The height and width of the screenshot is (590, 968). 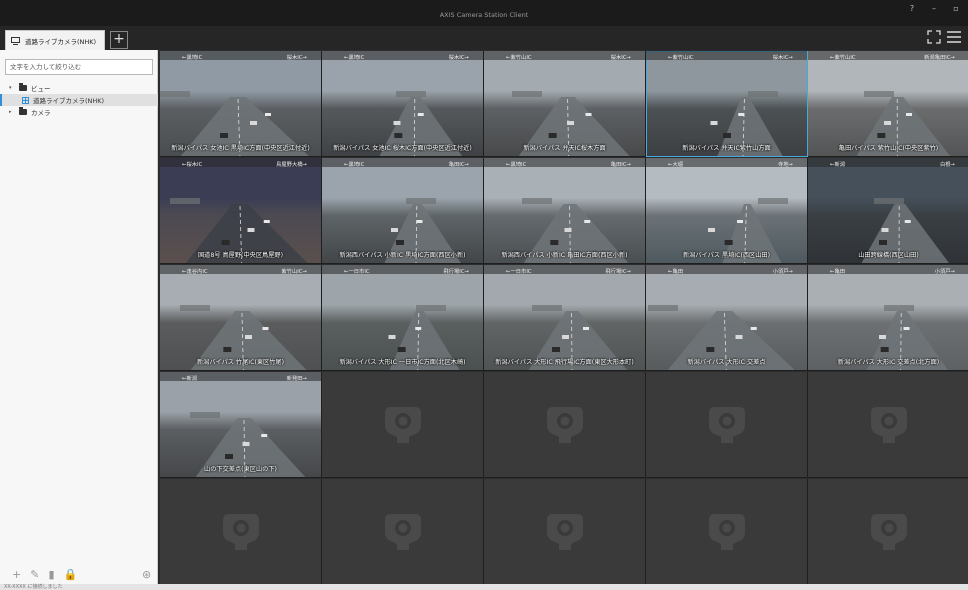 I want to click on camera-tile: ←桜木IC 鳥屋野大橋→ 国道8号 鳥屋野(中央区鳥屋野), so click(x=241, y=211).